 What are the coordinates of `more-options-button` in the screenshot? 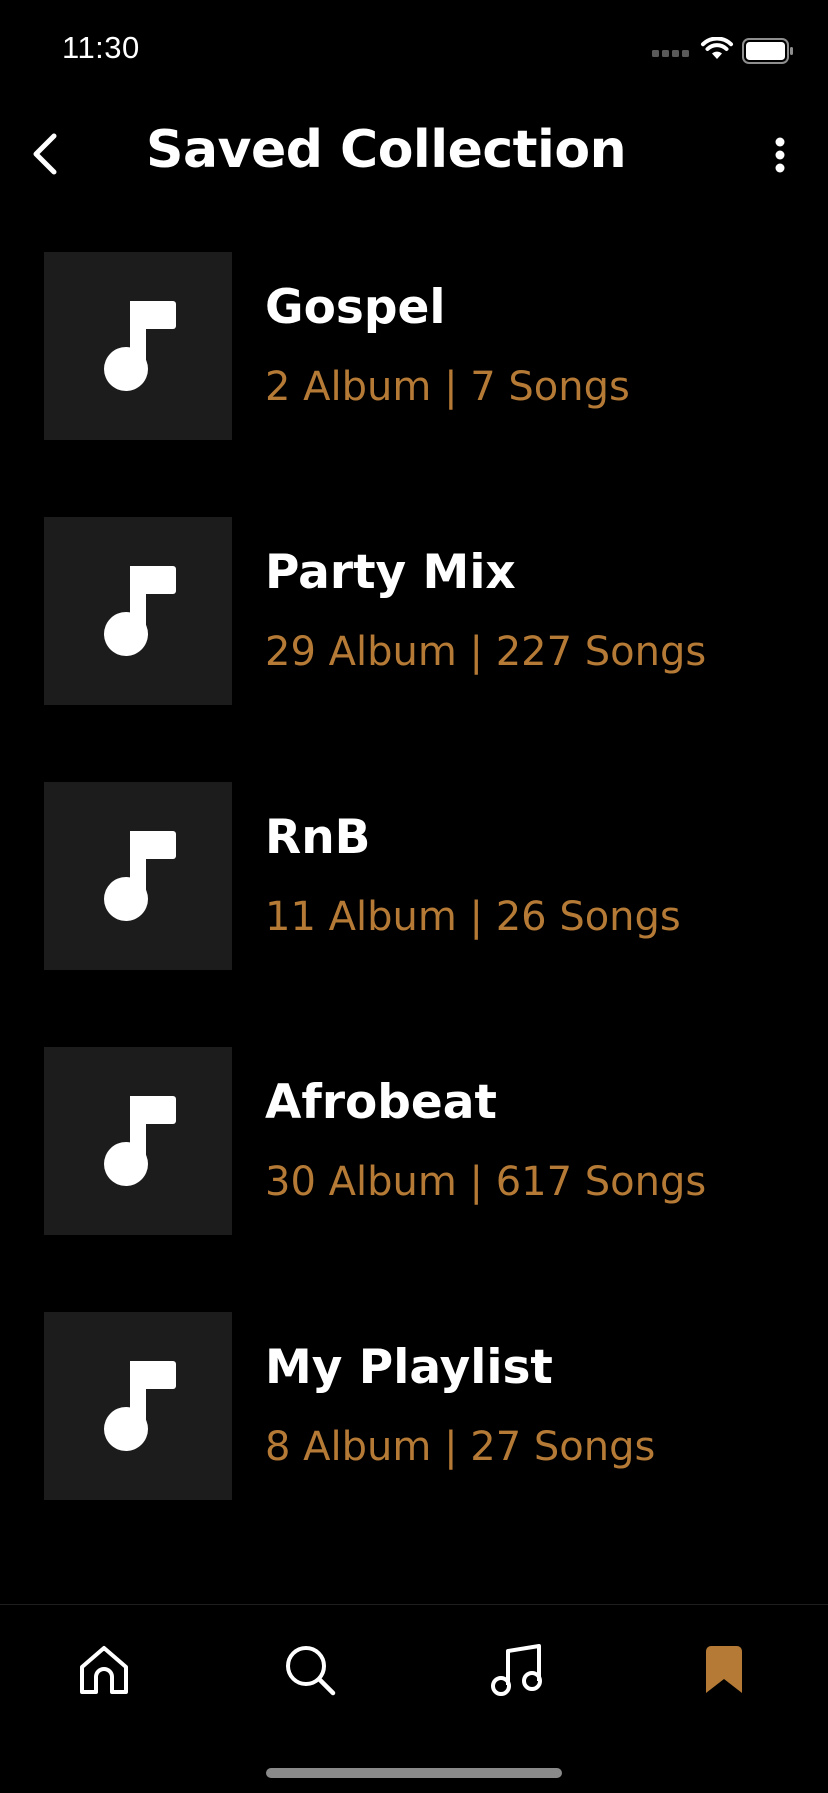 It's located at (780, 155).